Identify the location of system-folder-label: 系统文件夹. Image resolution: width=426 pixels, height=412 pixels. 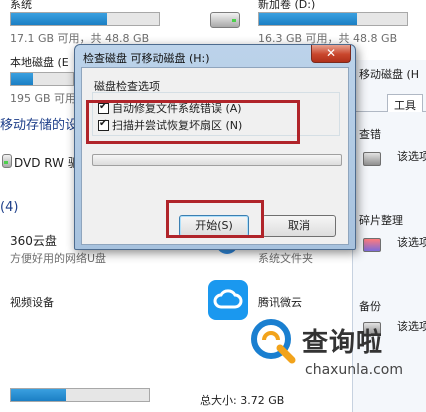
(285, 258).